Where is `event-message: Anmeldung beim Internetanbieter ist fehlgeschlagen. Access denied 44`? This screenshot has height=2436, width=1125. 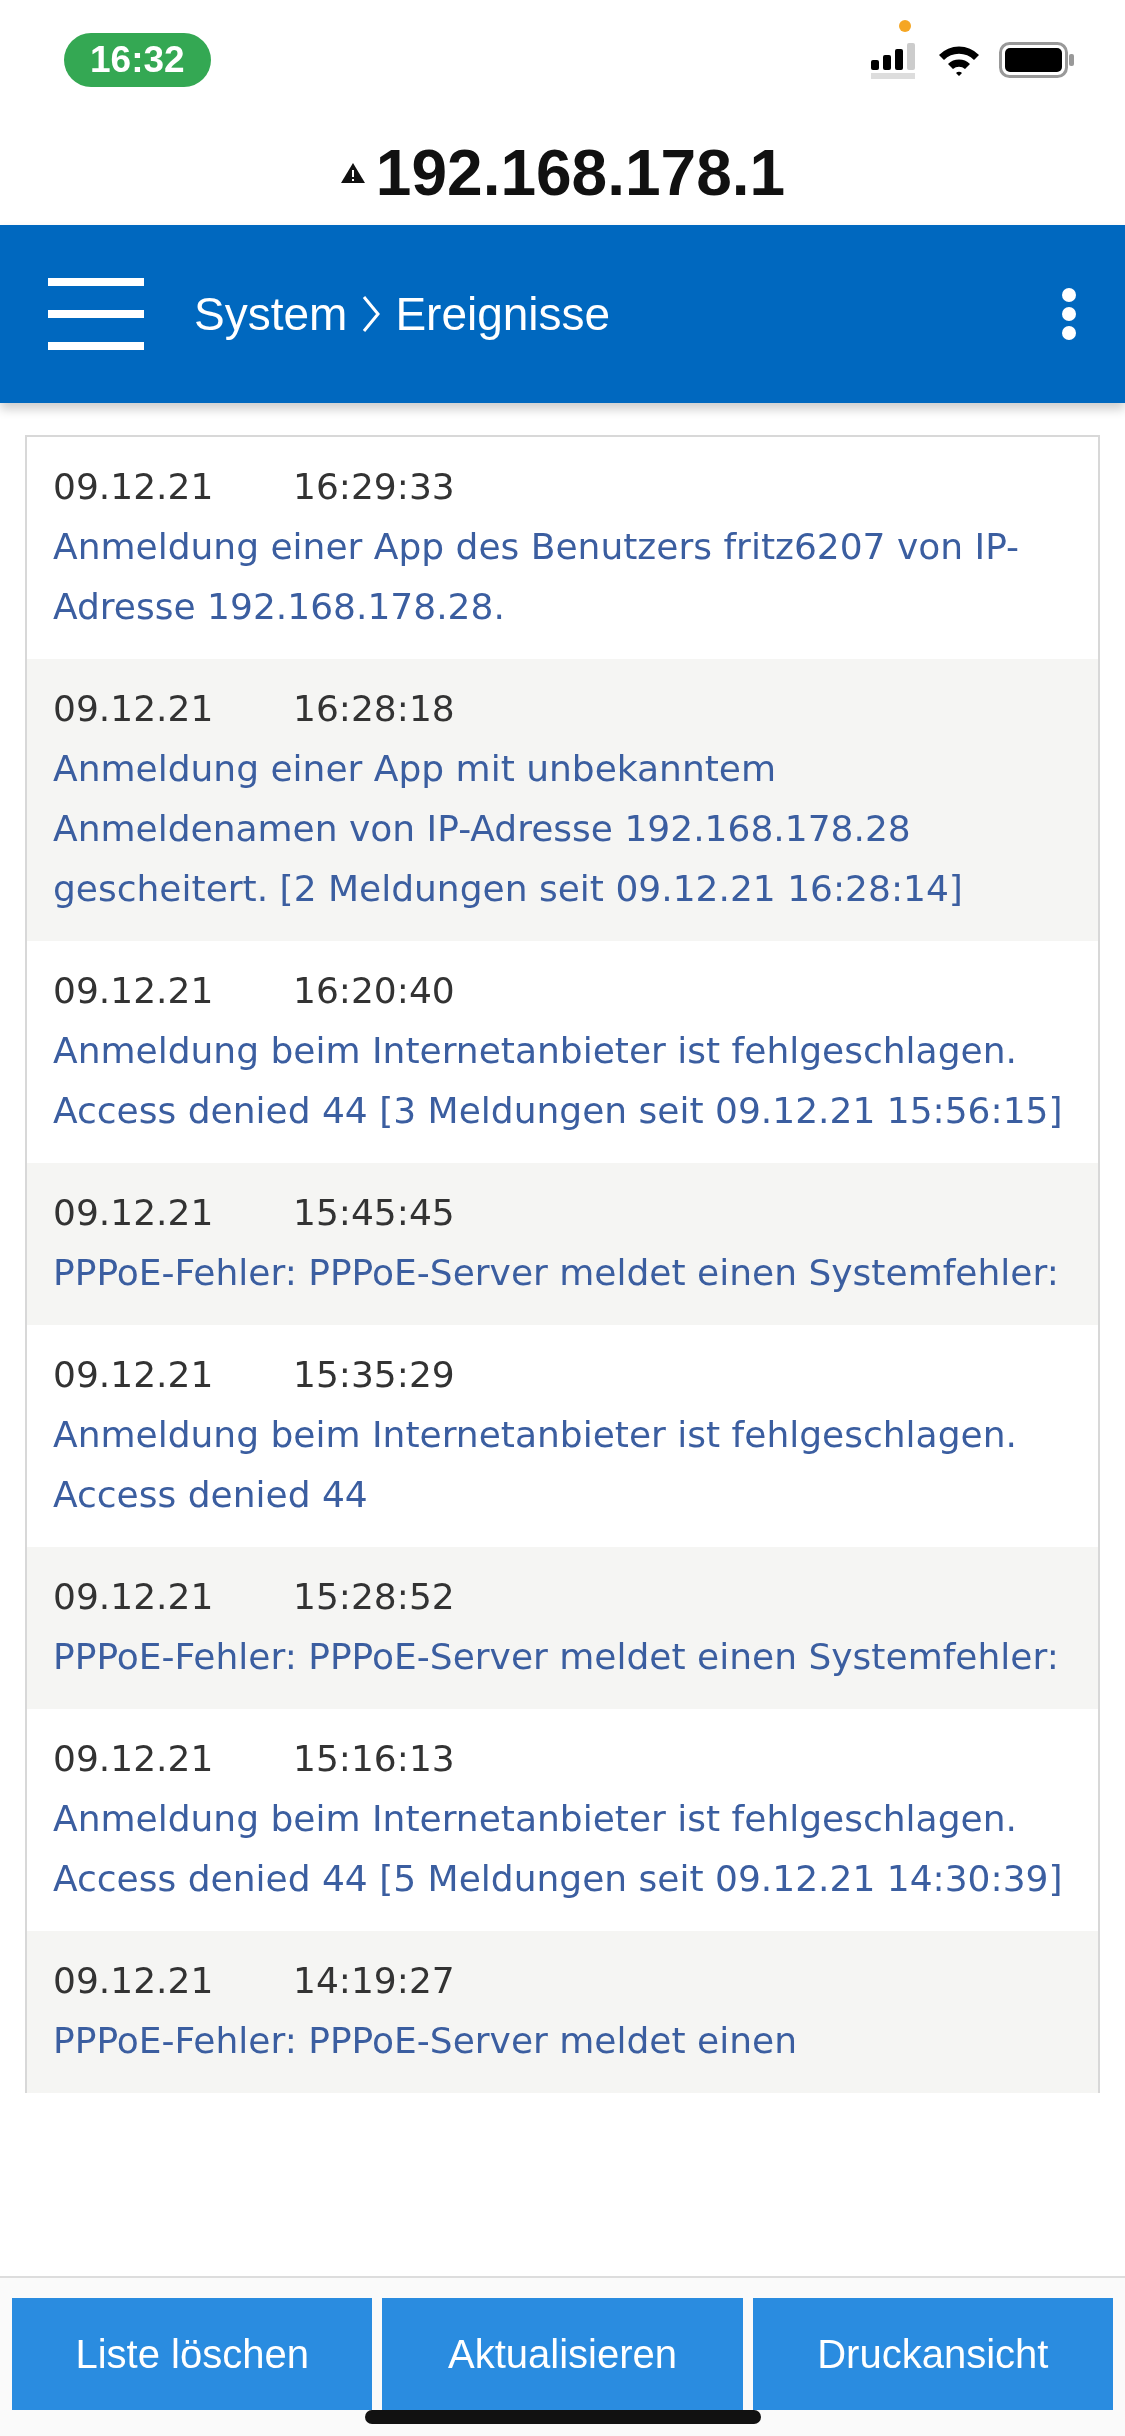
event-message: Anmeldung beim Internetanbieter ist fehlgeschlagen. Access denied 44 is located at coordinates (562, 1465).